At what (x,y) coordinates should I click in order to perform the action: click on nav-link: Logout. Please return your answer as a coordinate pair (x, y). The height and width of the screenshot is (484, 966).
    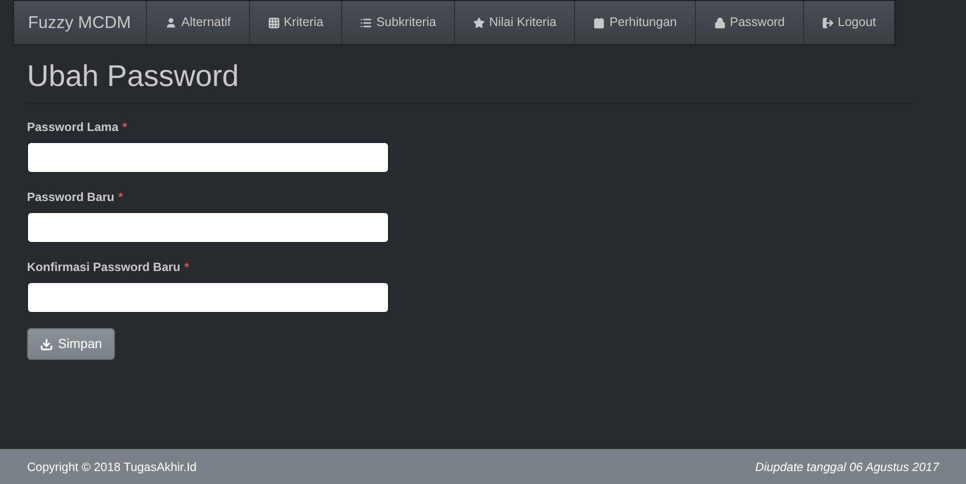
    Looking at the image, I should click on (849, 22).